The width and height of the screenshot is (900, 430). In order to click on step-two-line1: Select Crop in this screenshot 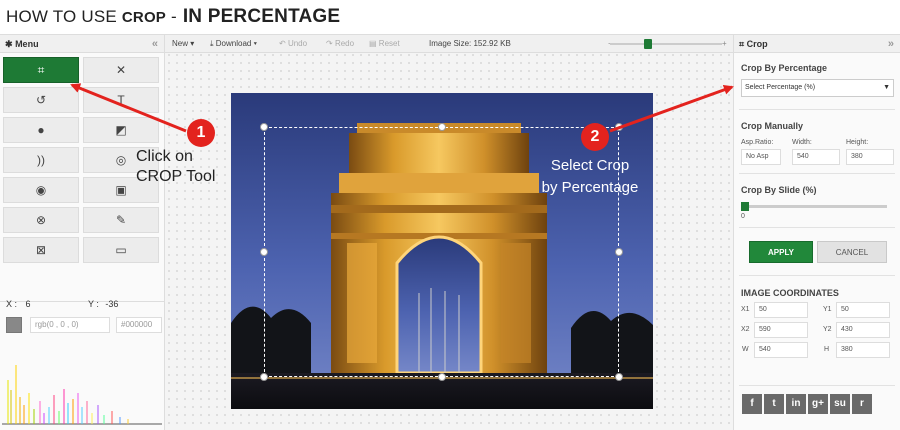, I will do `click(590, 165)`.